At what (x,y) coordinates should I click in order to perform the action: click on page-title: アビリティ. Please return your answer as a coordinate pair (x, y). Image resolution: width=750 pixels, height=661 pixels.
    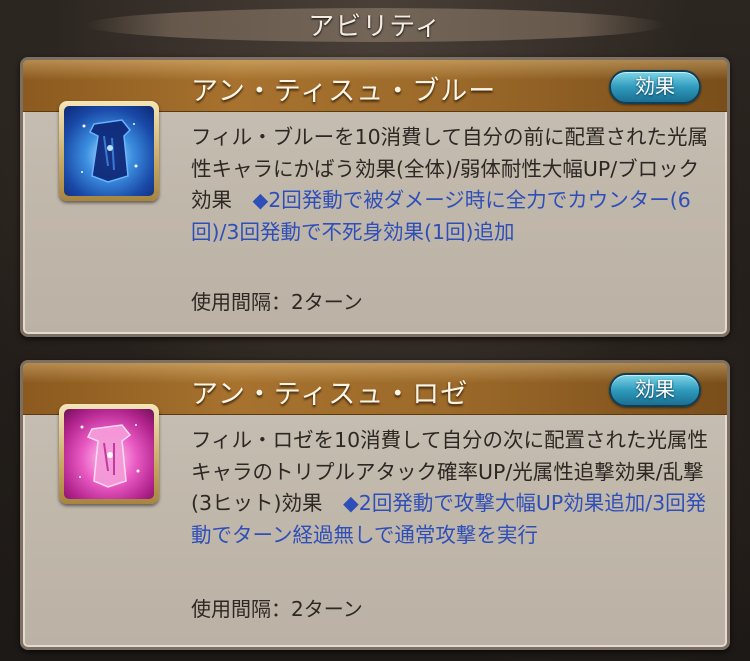
    Looking at the image, I should click on (375, 26).